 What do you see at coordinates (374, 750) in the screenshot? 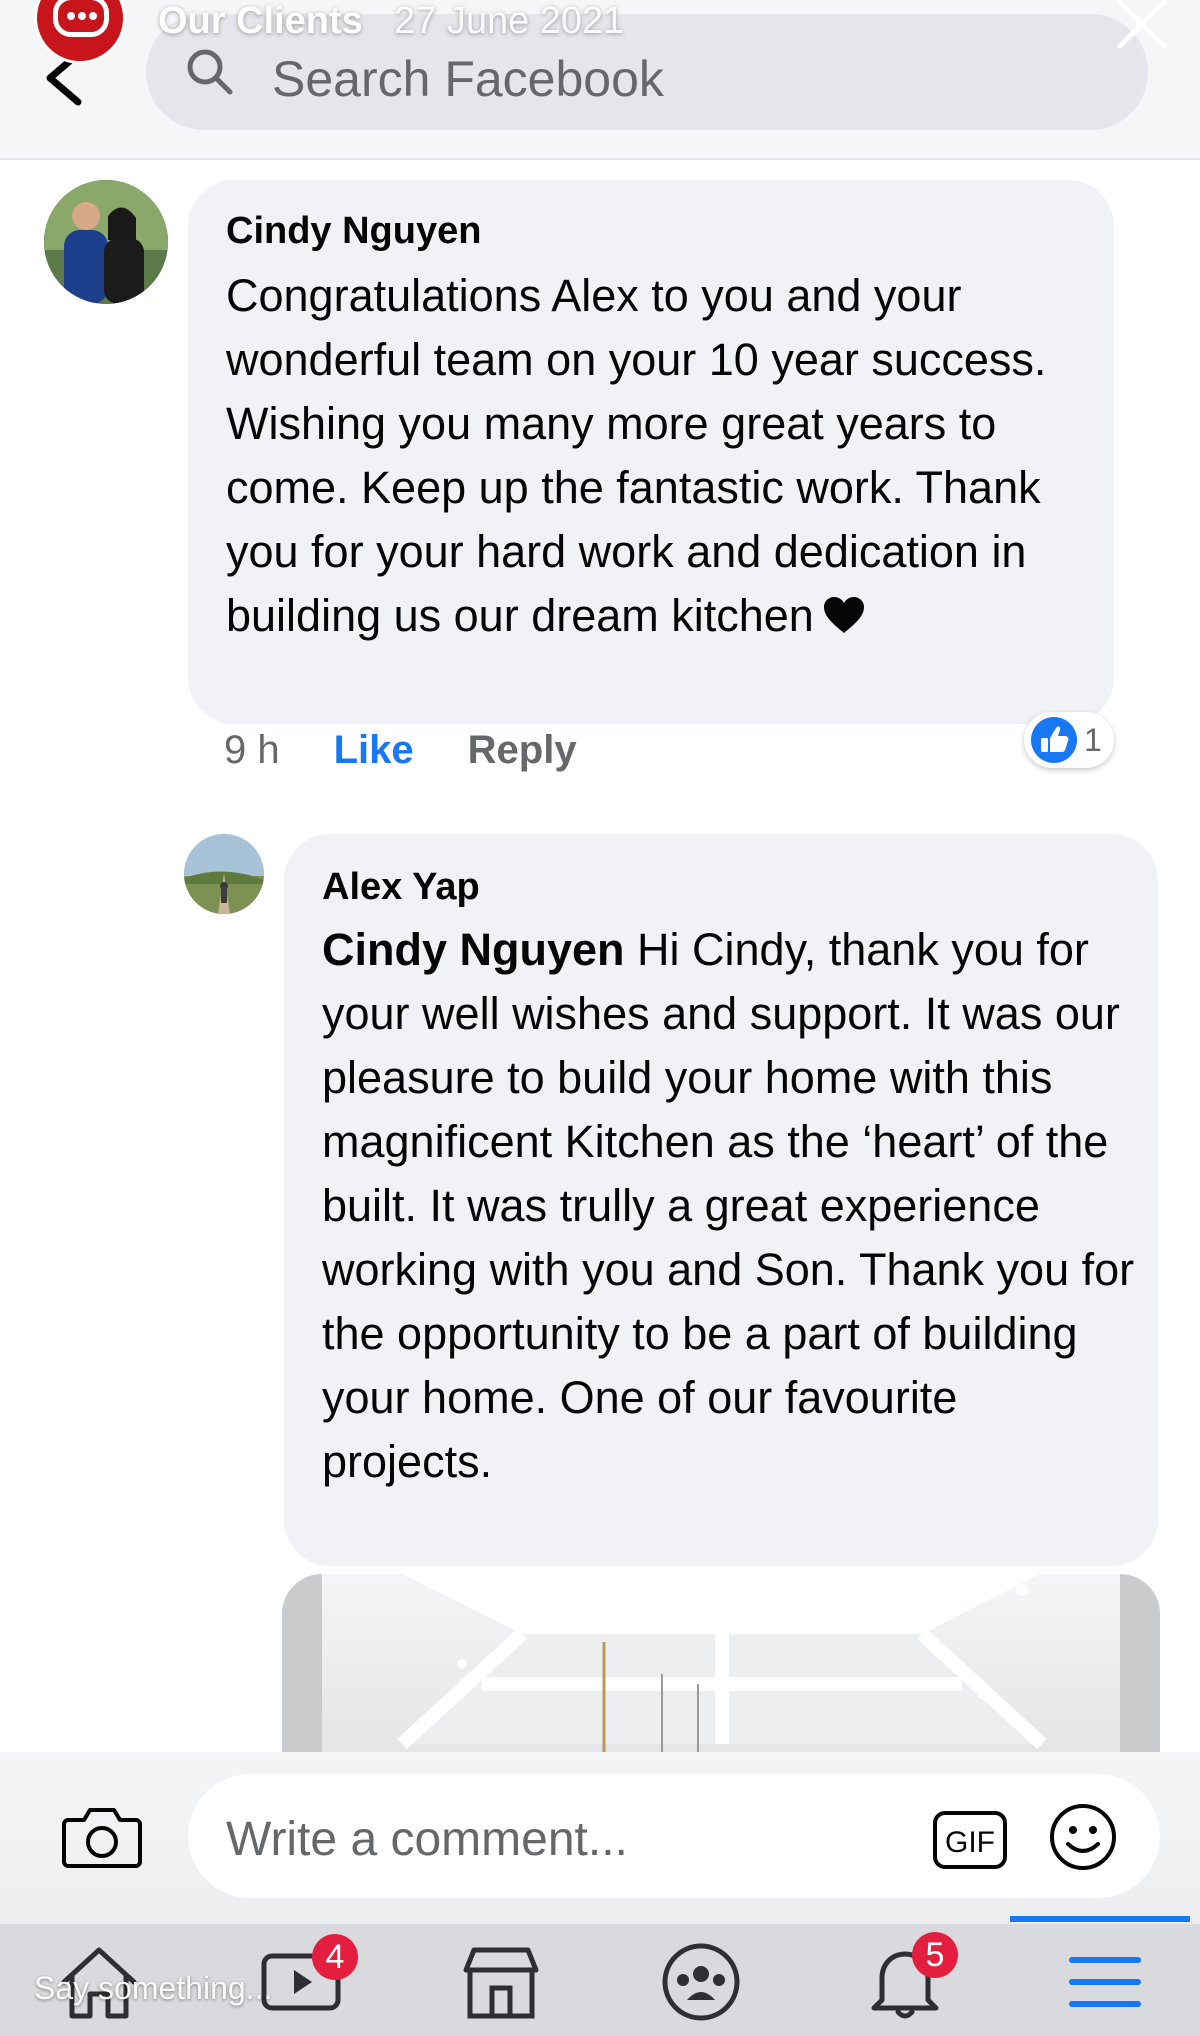
I see `like-button: Like` at bounding box center [374, 750].